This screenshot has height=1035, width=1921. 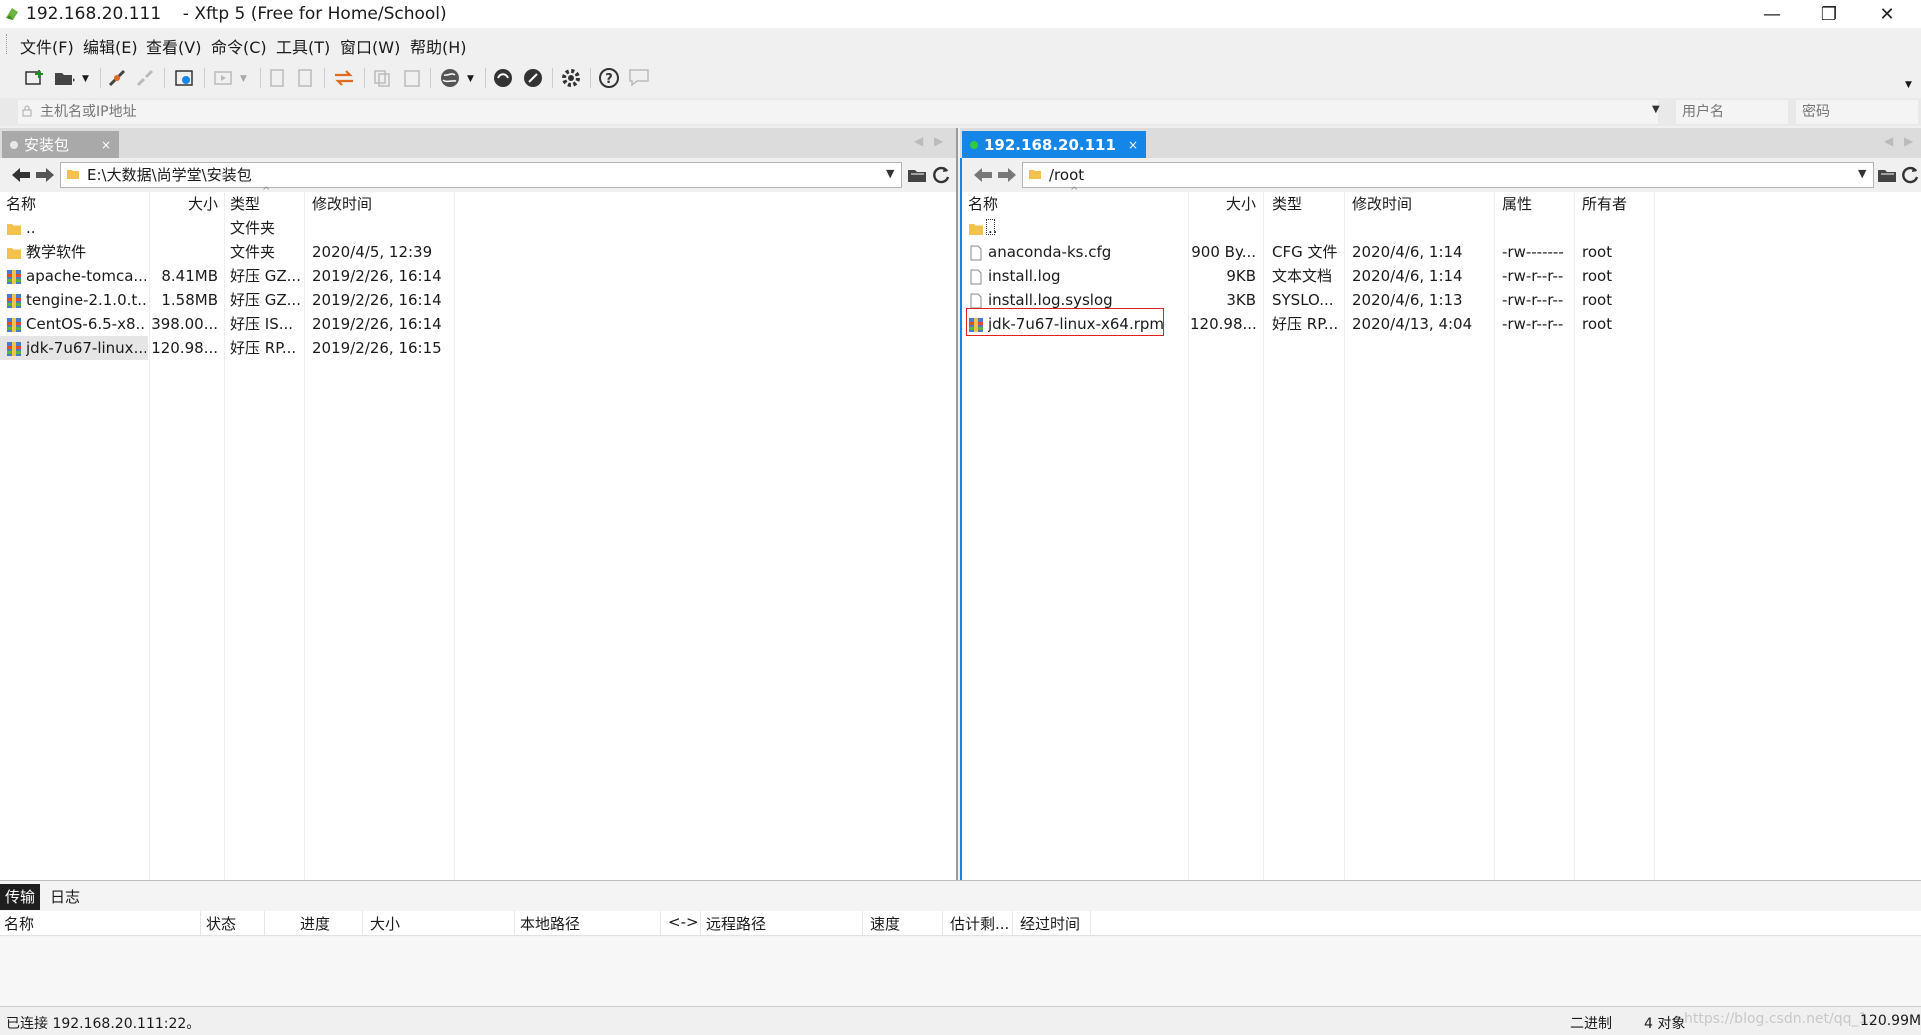 I want to click on transfer-dropdown-icon: ▼, so click(x=243, y=79).